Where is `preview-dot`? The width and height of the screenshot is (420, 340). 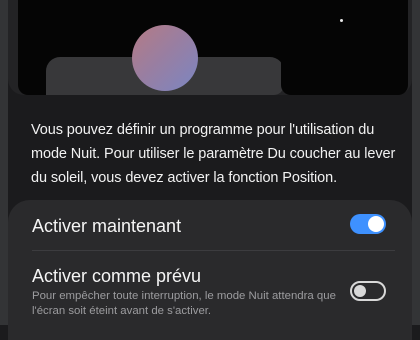 preview-dot is located at coordinates (341, 20).